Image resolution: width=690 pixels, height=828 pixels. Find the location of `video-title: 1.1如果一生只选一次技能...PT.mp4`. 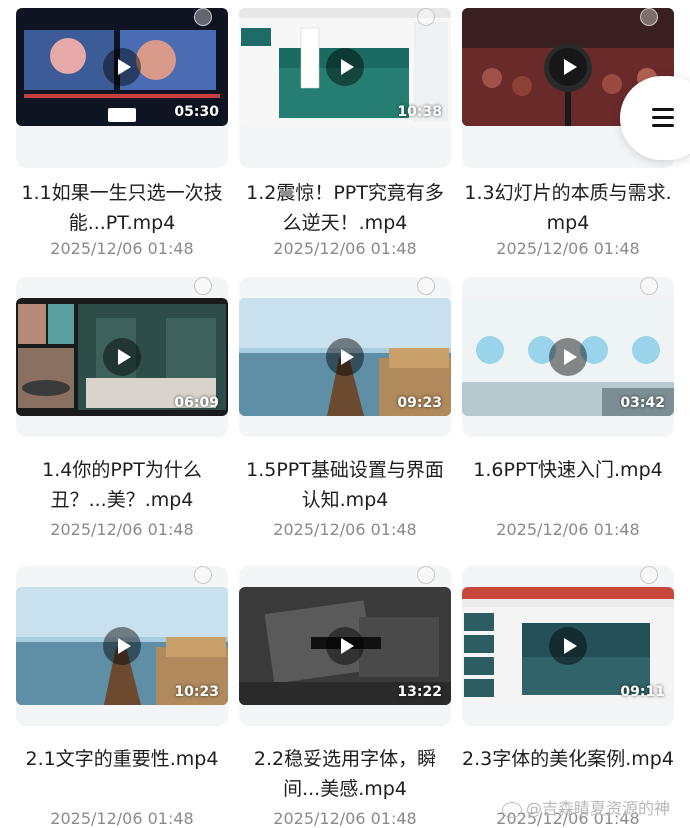

video-title: 1.1如果一生只选一次技能...PT.mp4 is located at coordinates (122, 208).